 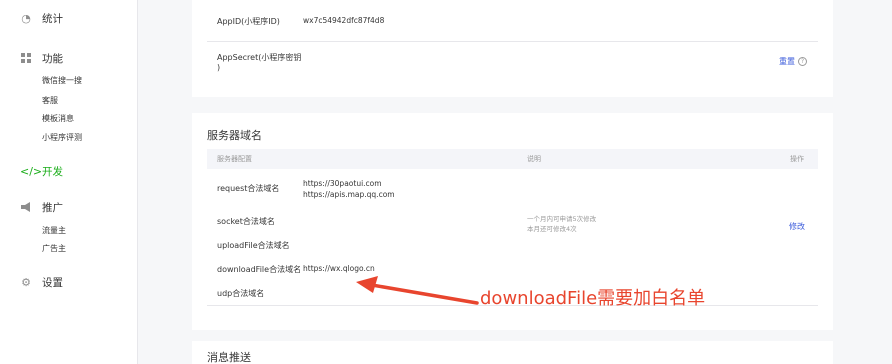 I want to click on annotation-text: downloadFile需要加白名单, so click(x=593, y=298).